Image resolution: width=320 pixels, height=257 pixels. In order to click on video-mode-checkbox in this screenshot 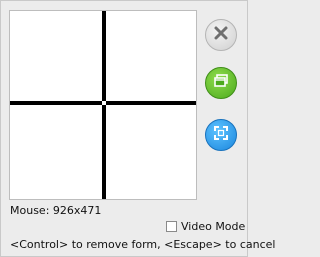, I will do `click(171, 226)`.